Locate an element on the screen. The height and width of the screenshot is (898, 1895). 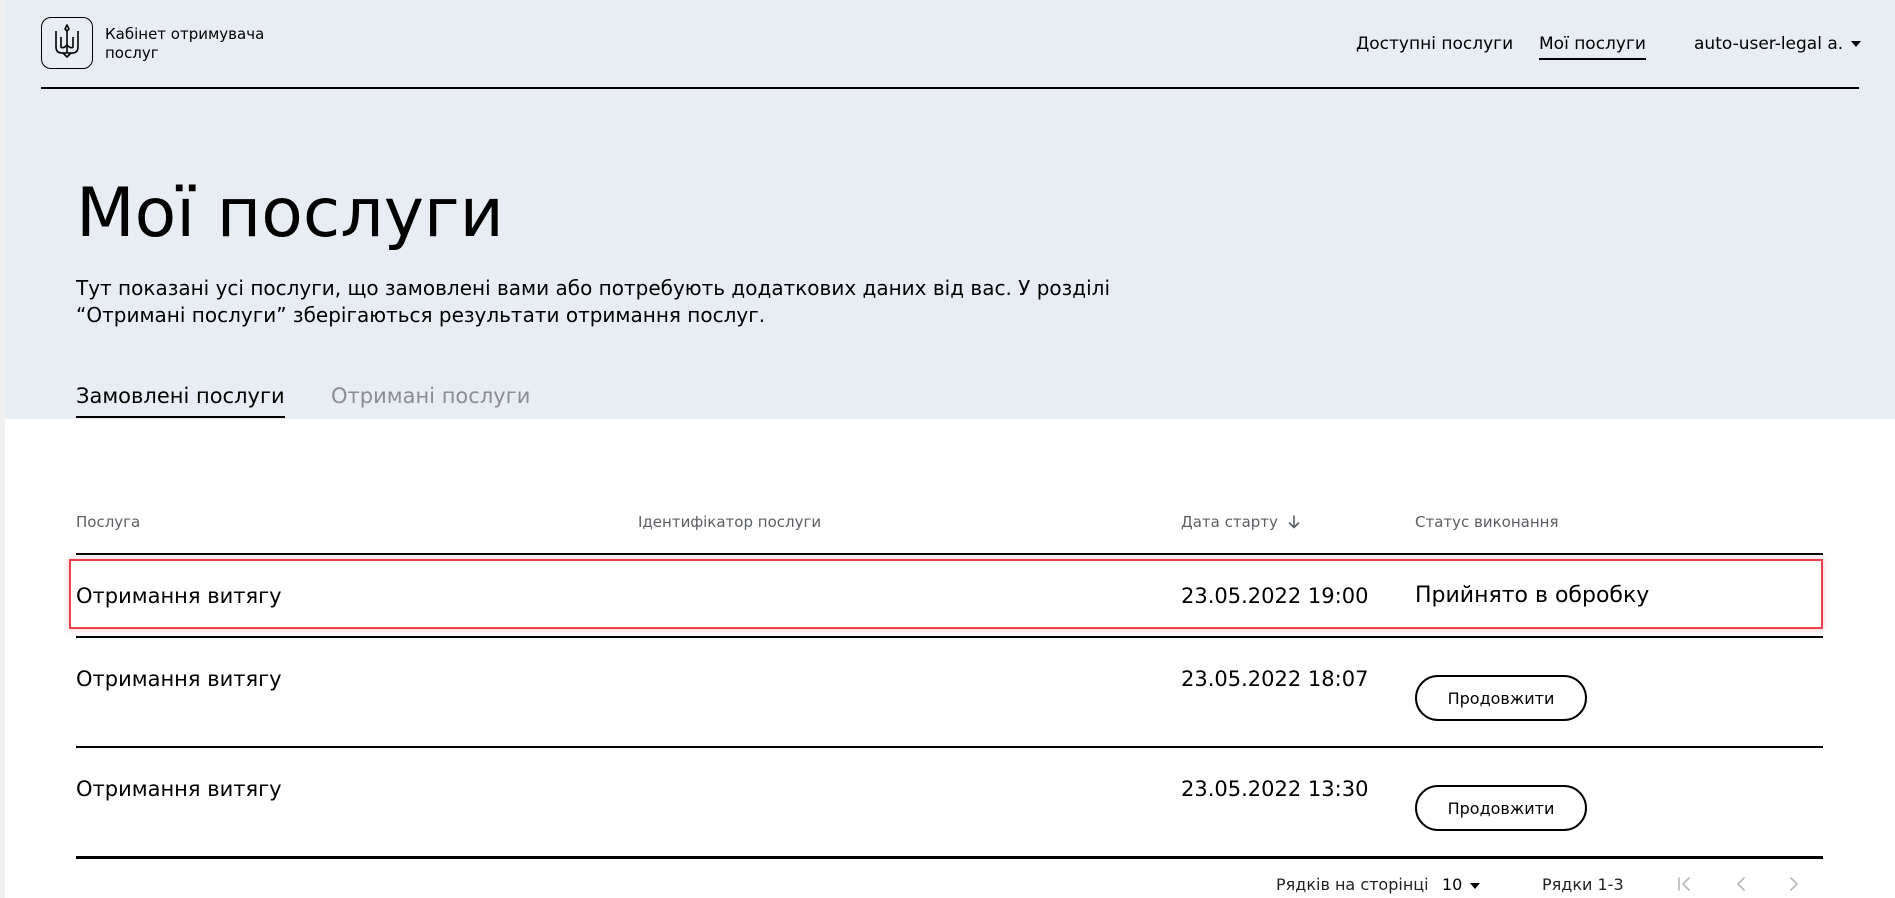
row-start-date: 23.05.2022 13:30 is located at coordinates (1275, 789).